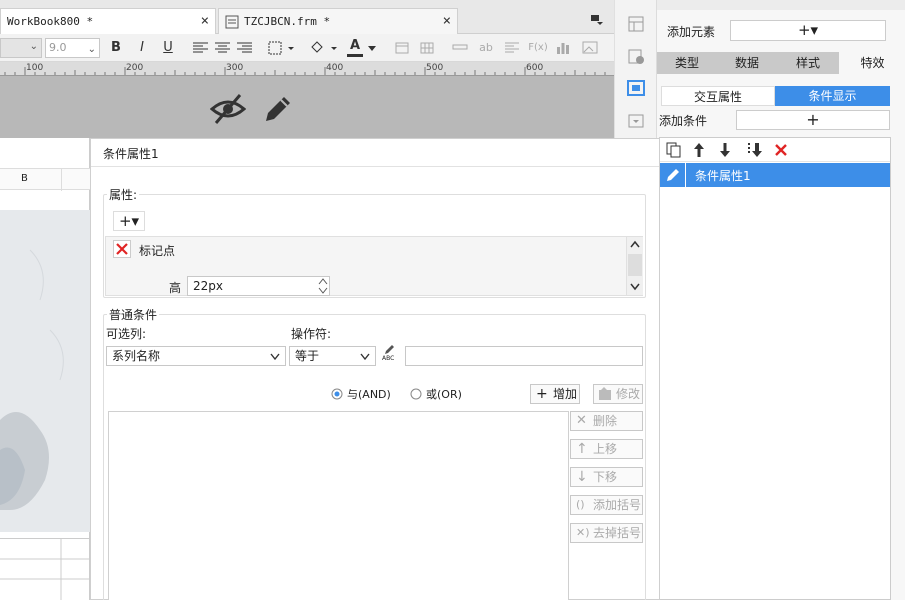  Describe the element at coordinates (636, 57) in the screenshot. I see `widget-settings-icon` at that location.